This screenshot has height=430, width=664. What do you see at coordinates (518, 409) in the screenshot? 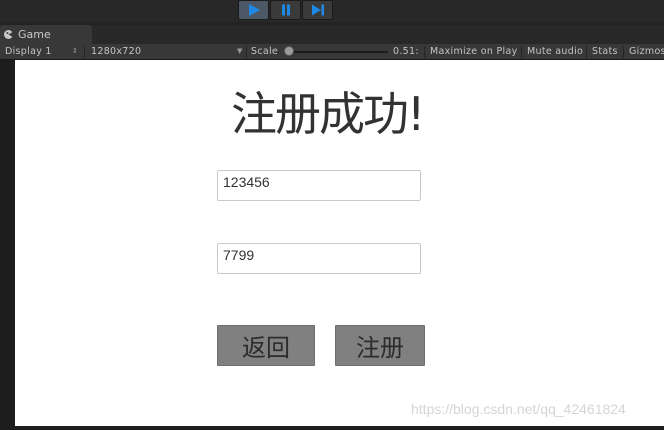
I see `watermark-text: https://blog.csdn.net/qq_42461824` at bounding box center [518, 409].